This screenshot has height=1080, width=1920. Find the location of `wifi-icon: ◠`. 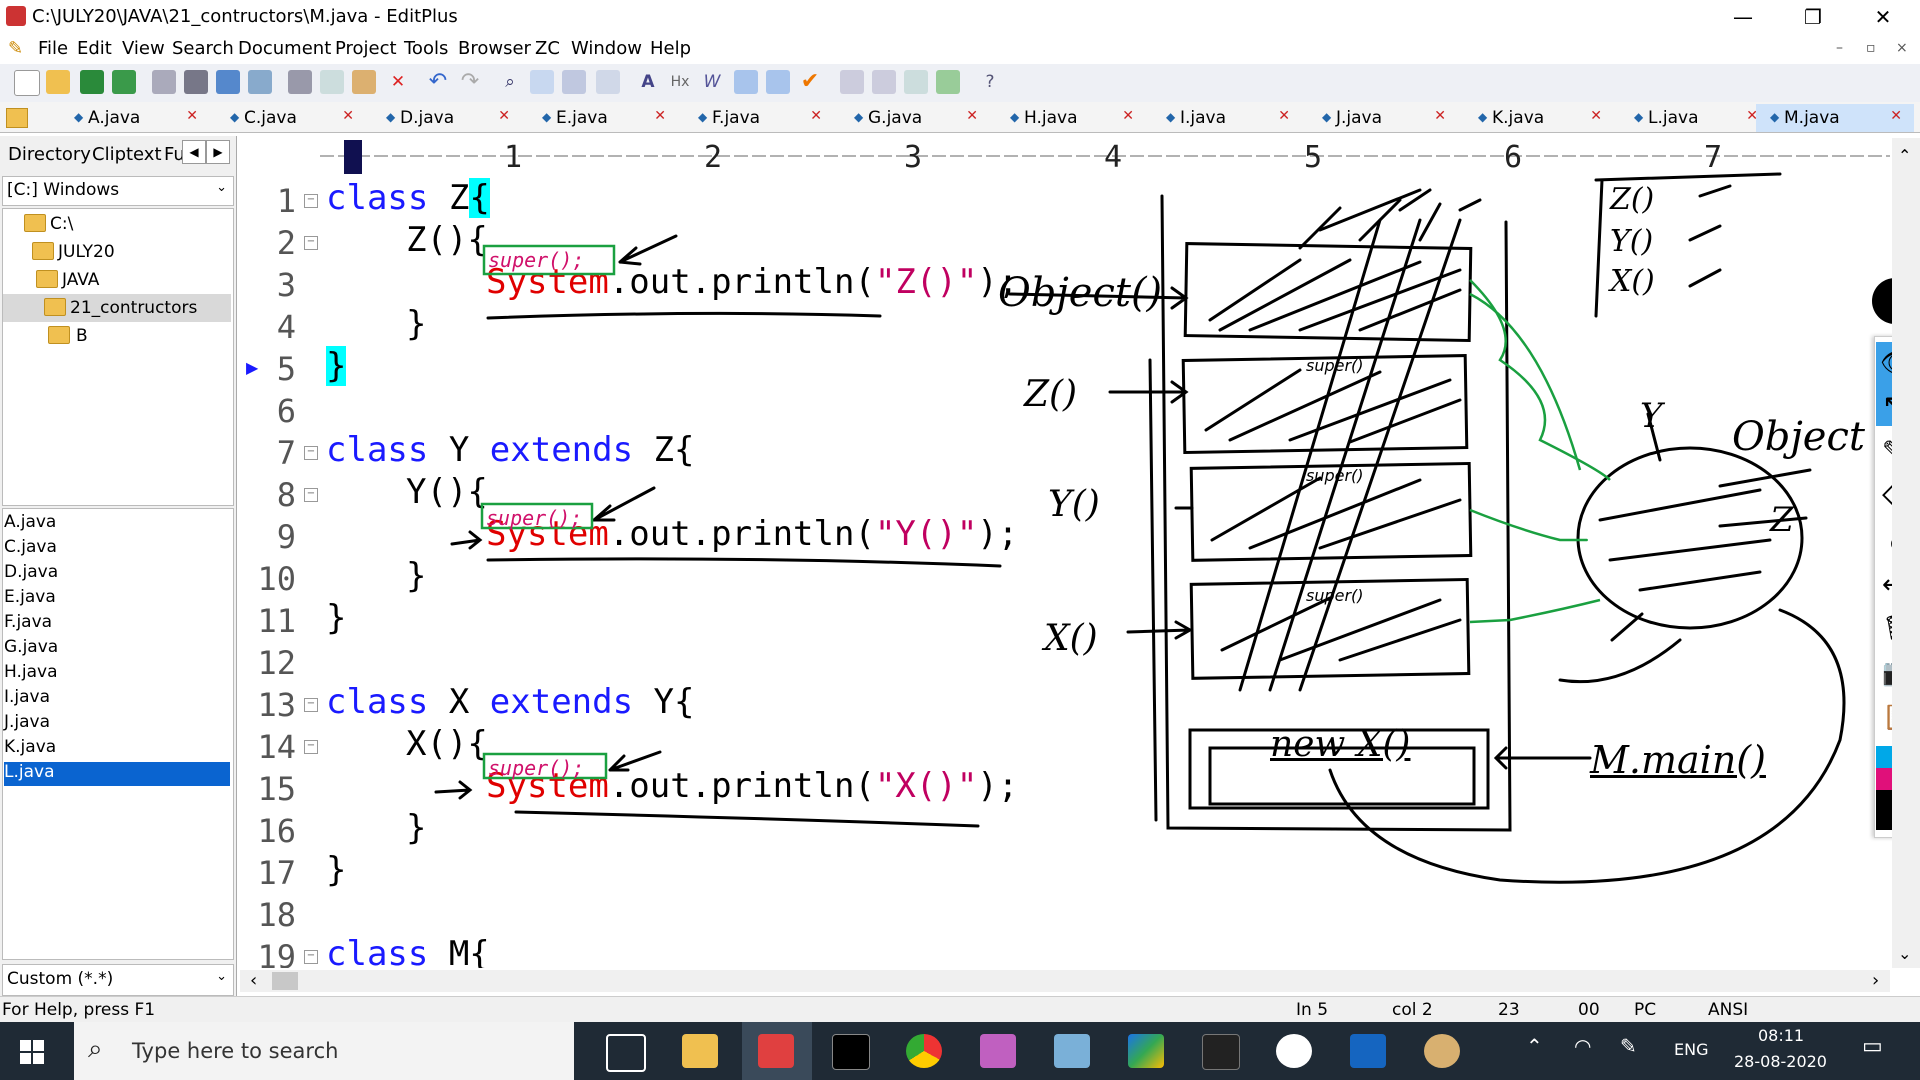

wifi-icon: ◠ is located at coordinates (1582, 1046).